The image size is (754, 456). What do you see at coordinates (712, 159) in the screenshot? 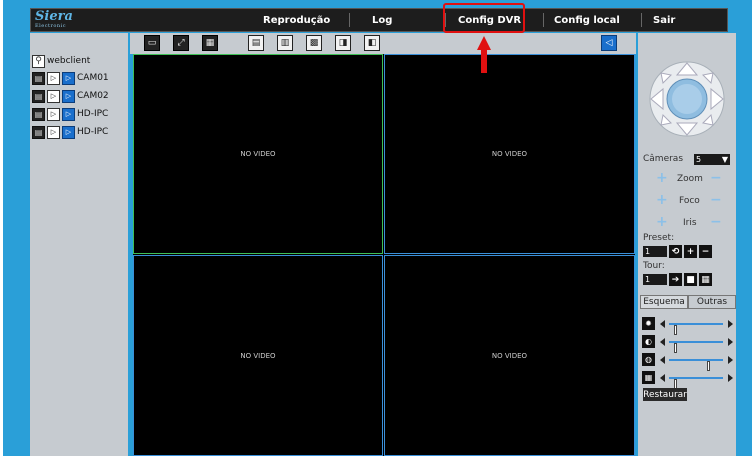
I see `camera-select: 5 ▼` at bounding box center [712, 159].